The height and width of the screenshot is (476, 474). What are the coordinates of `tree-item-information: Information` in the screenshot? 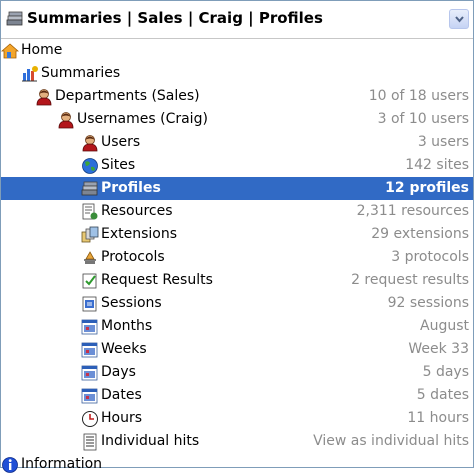 It's located at (237, 464).